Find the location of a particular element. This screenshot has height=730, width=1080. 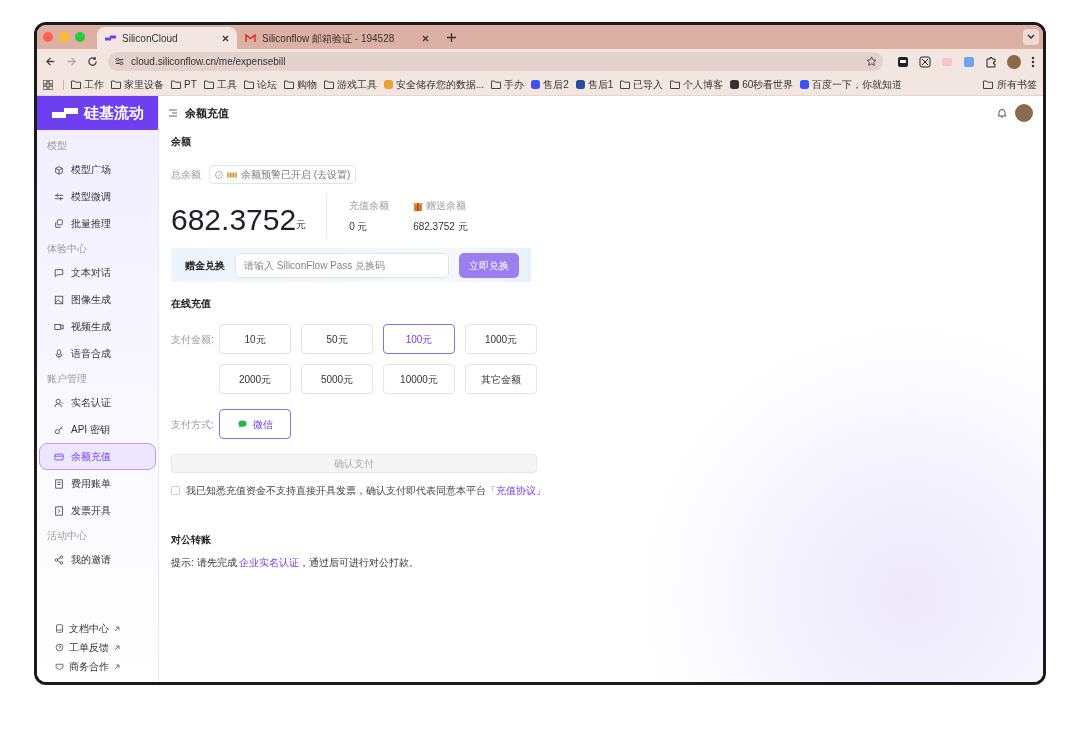

reload-icon is located at coordinates (92, 61).